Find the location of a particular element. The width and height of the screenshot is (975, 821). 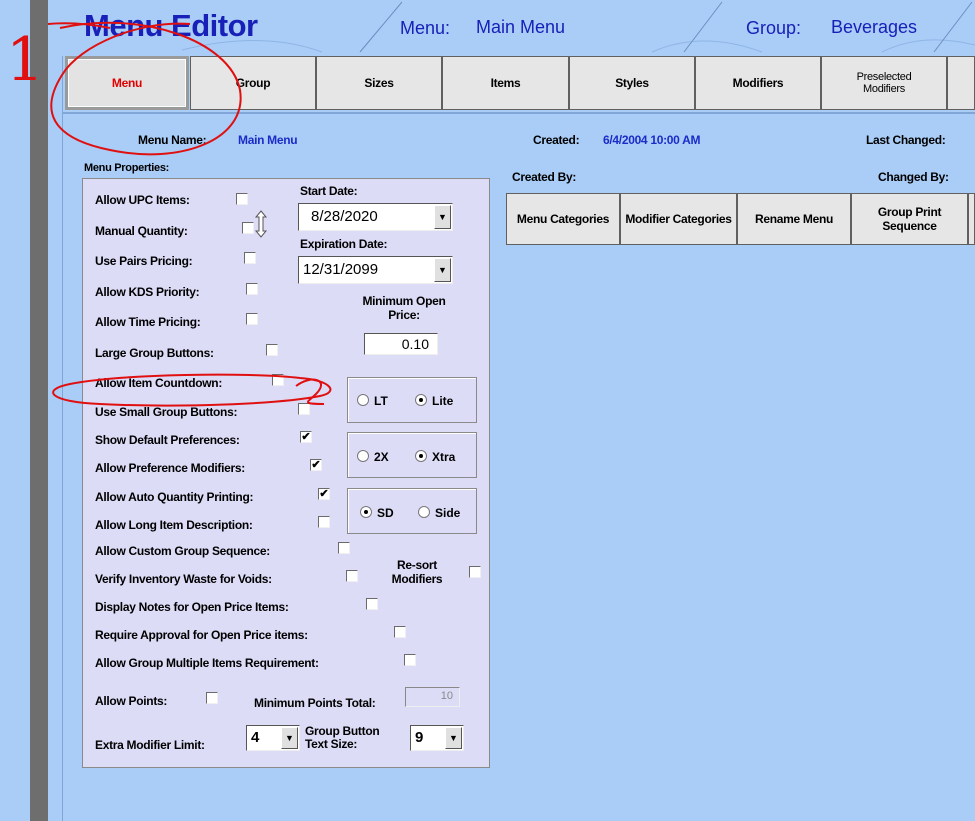

auto-qty-checkbox: ✔ is located at coordinates (324, 494).